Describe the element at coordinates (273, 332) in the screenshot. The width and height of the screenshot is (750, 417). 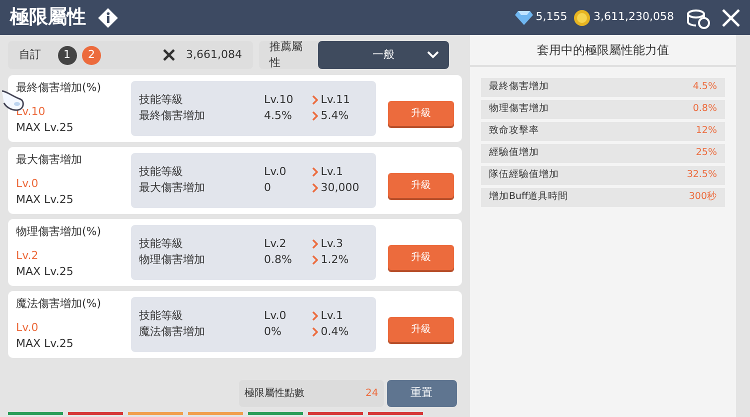
I see `current-value: 0%` at that location.